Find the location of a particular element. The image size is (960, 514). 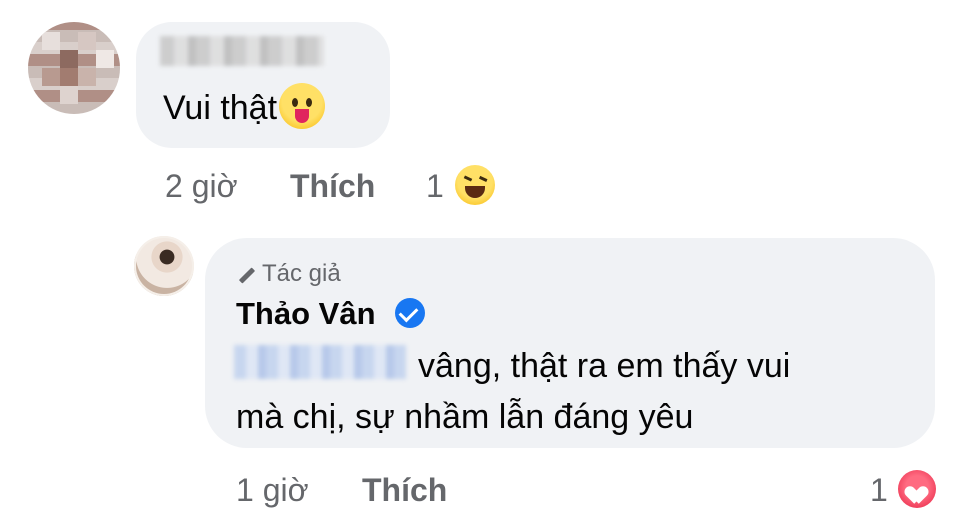

mention-tag-blurred is located at coordinates (320, 362).